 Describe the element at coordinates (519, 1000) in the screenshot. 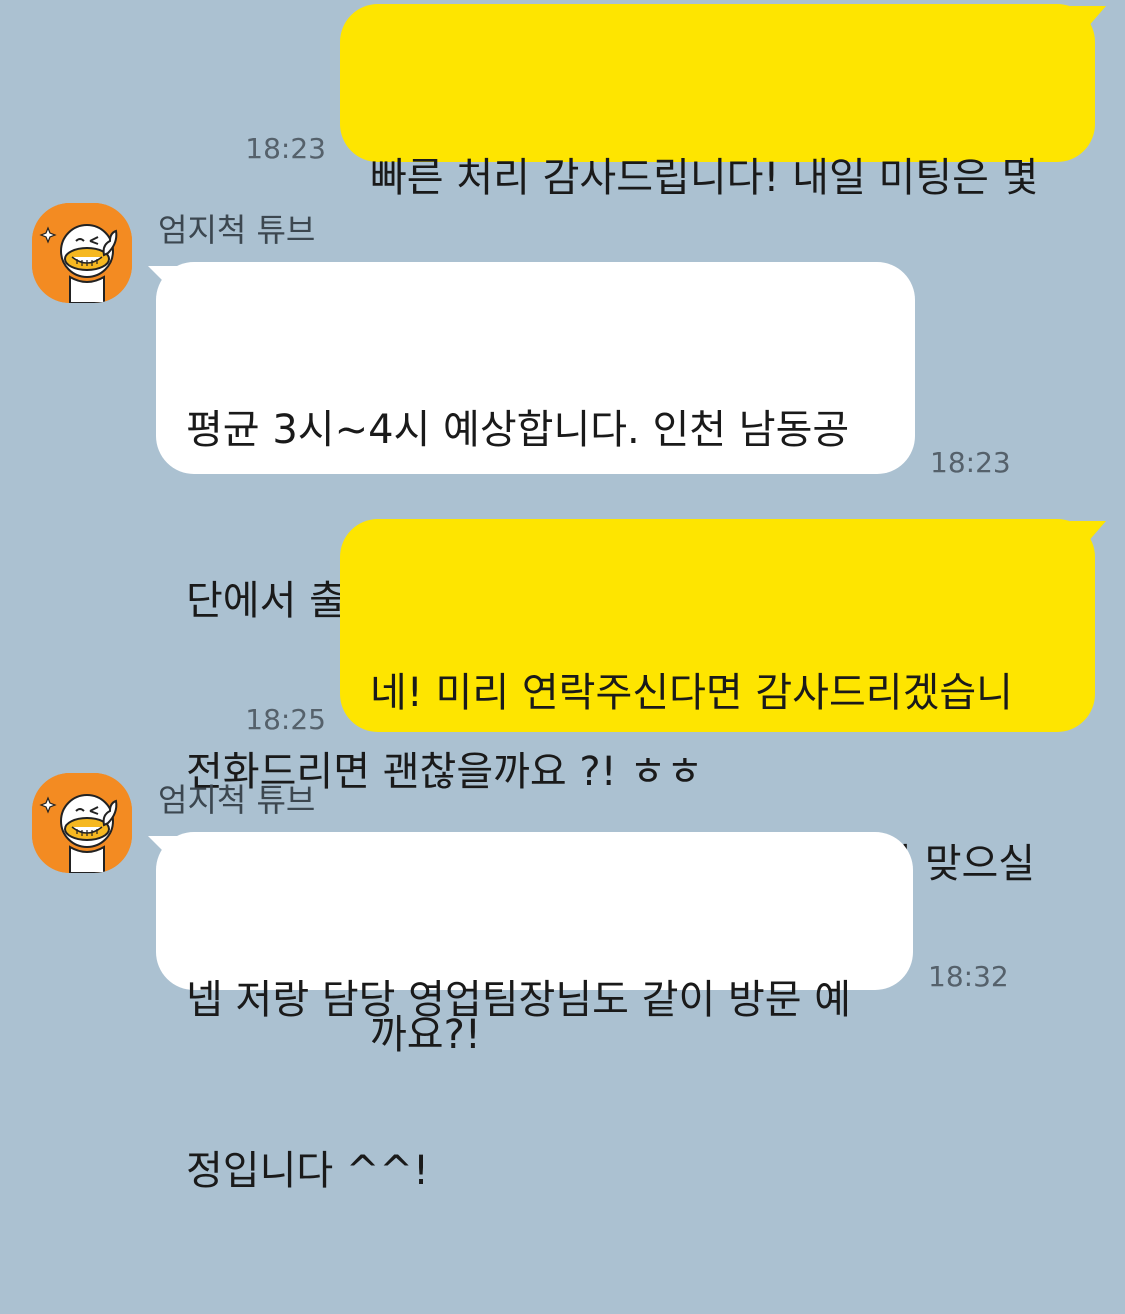

I see `message-text-line: 넵 저랑 담당 영업팀장님도 같이 방문 예` at that location.